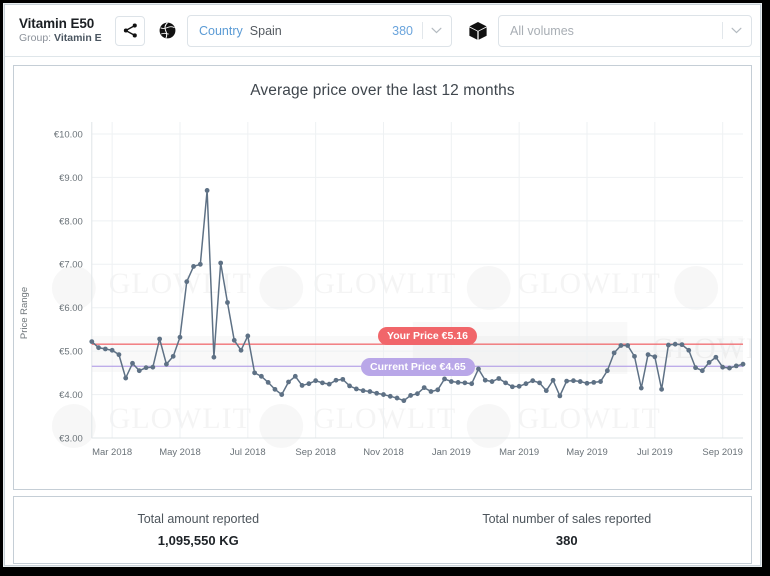 The height and width of the screenshot is (576, 770). What do you see at coordinates (71, 178) in the screenshot?
I see `svg-text: €9.00` at bounding box center [71, 178].